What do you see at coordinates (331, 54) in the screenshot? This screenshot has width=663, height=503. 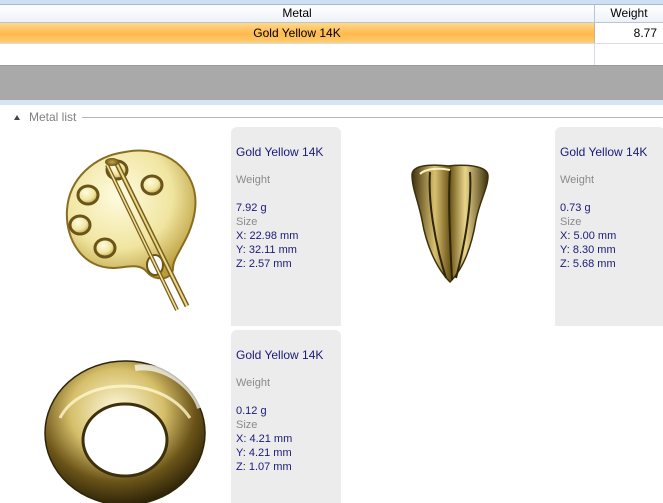 I see `grid-empty-row` at bounding box center [331, 54].